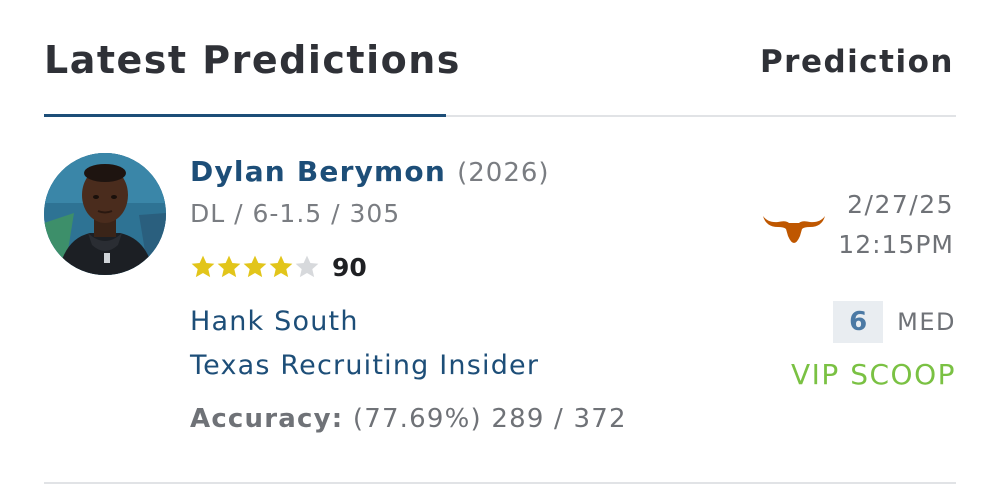  Describe the element at coordinates (894, 322) in the screenshot. I see `confidence-indicator: 6 MED` at that location.